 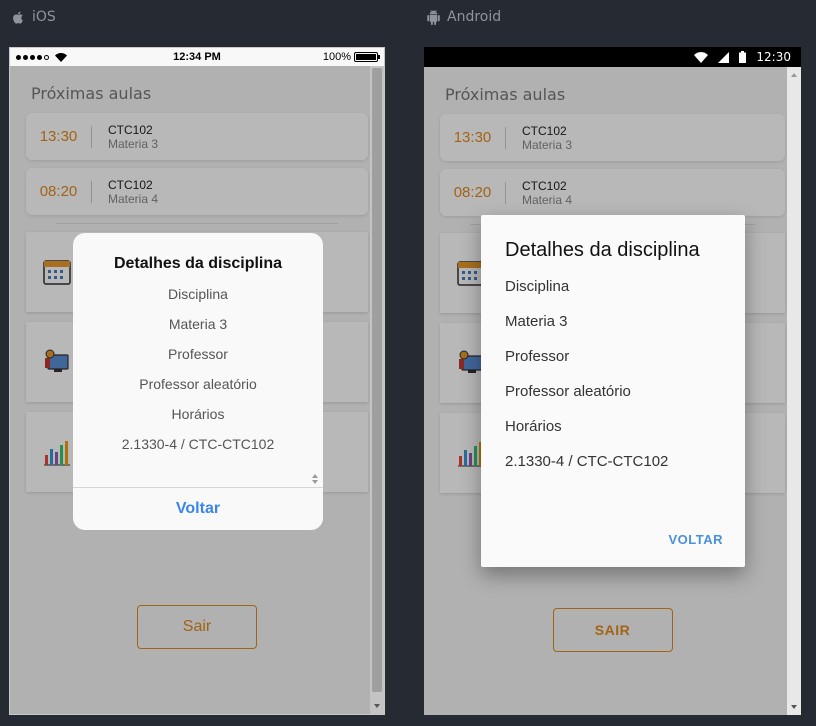 I want to click on android-label-text: Android, so click(x=474, y=17).